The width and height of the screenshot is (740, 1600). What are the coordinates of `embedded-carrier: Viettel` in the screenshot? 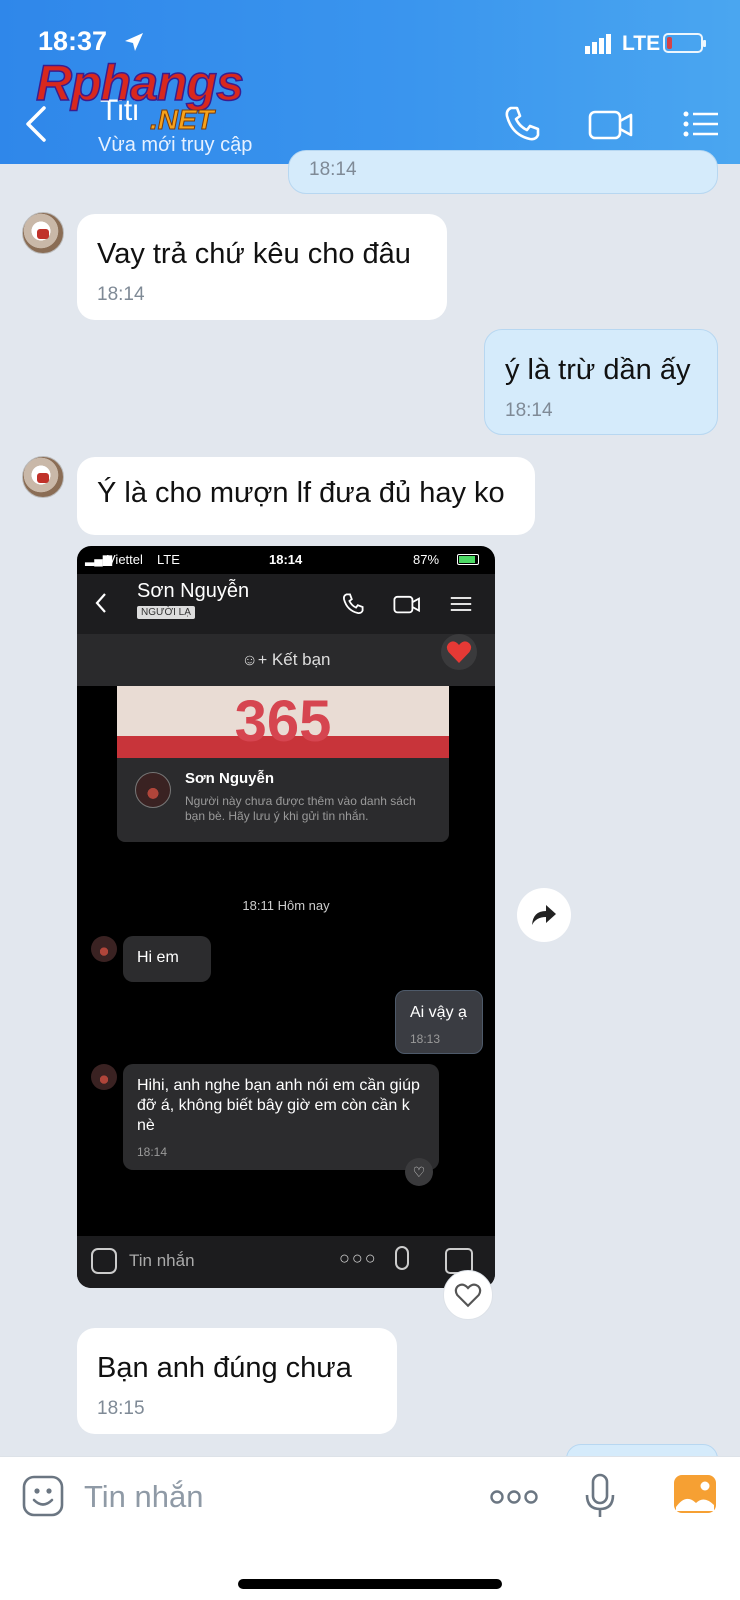 It's located at (125, 559).